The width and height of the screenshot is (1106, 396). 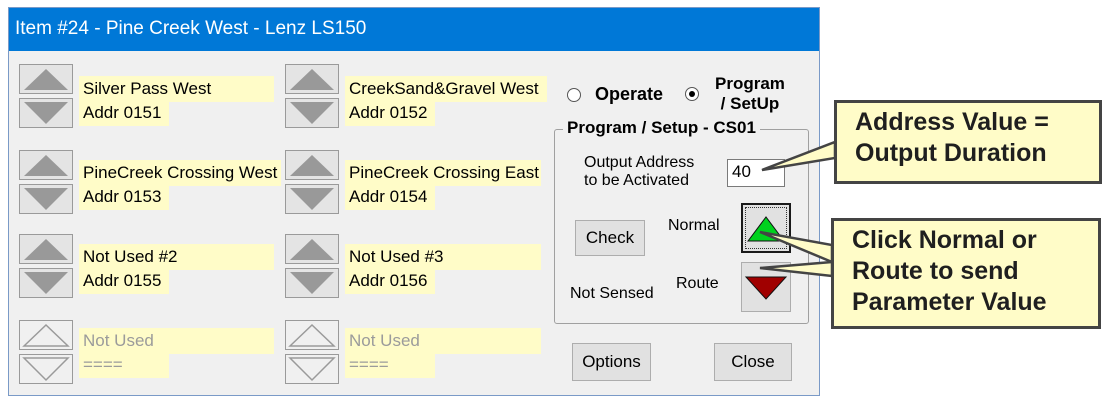 What do you see at coordinates (952, 122) in the screenshot?
I see `address-callout-line1: Address Value =` at bounding box center [952, 122].